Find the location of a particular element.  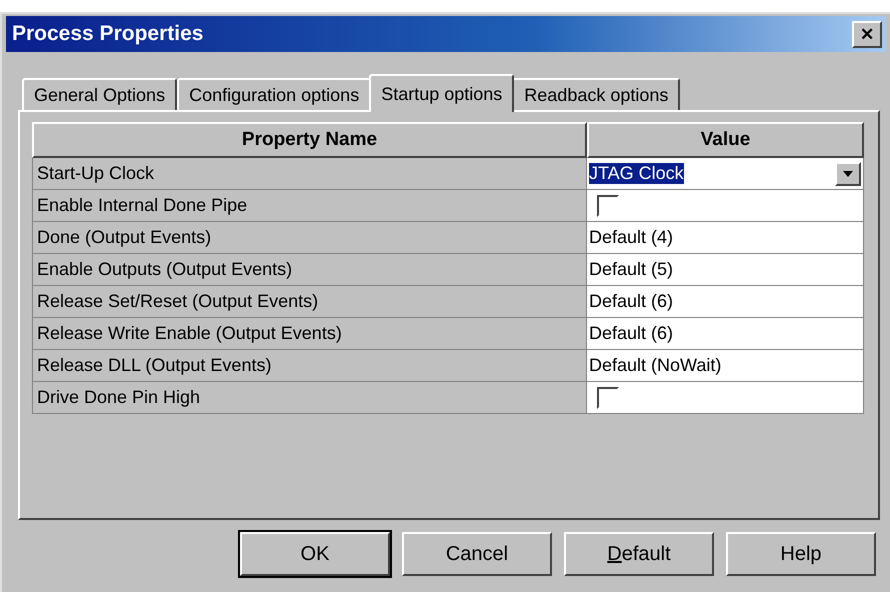

column-header: Value is located at coordinates (725, 140).